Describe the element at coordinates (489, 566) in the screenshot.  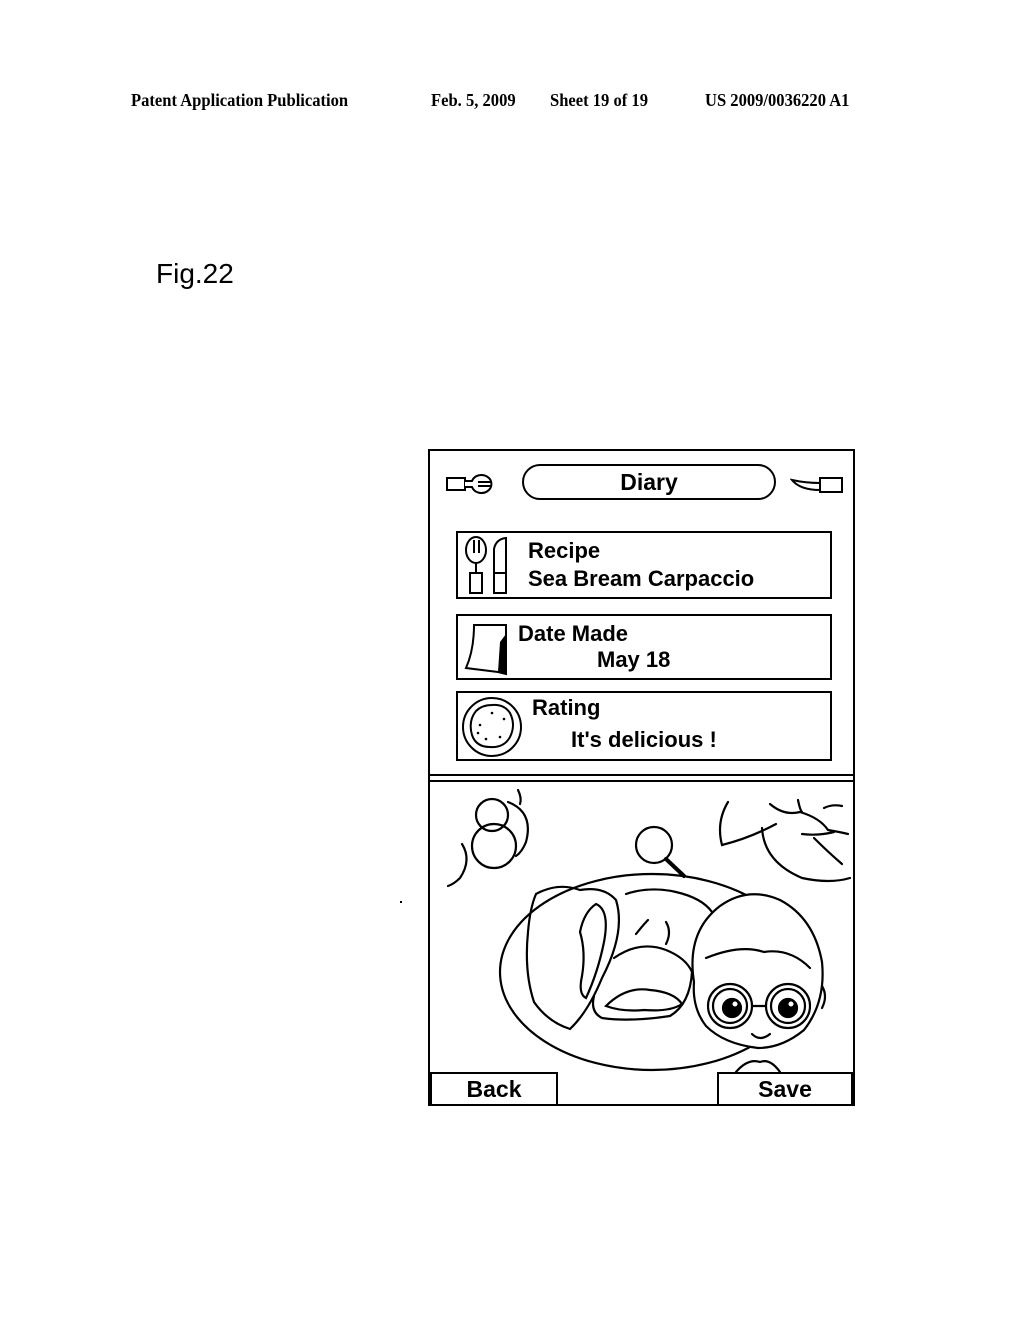
I see `cutlery-icon` at that location.